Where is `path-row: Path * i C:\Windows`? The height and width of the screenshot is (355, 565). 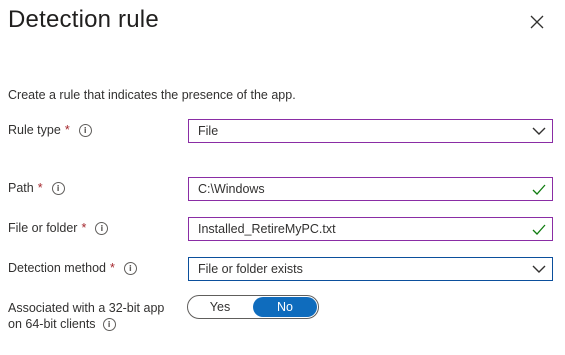 path-row: Path * i C:\Windows is located at coordinates (280, 189).